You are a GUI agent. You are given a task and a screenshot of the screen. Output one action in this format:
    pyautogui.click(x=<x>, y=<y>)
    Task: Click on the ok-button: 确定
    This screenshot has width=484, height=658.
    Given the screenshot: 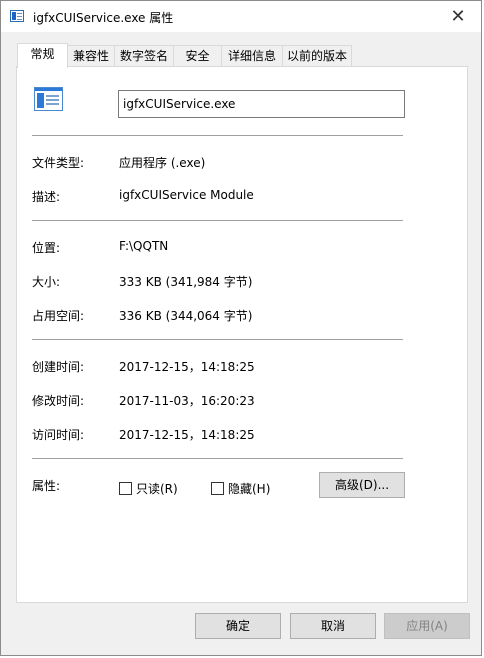 What is the action you would take?
    pyautogui.click(x=238, y=626)
    